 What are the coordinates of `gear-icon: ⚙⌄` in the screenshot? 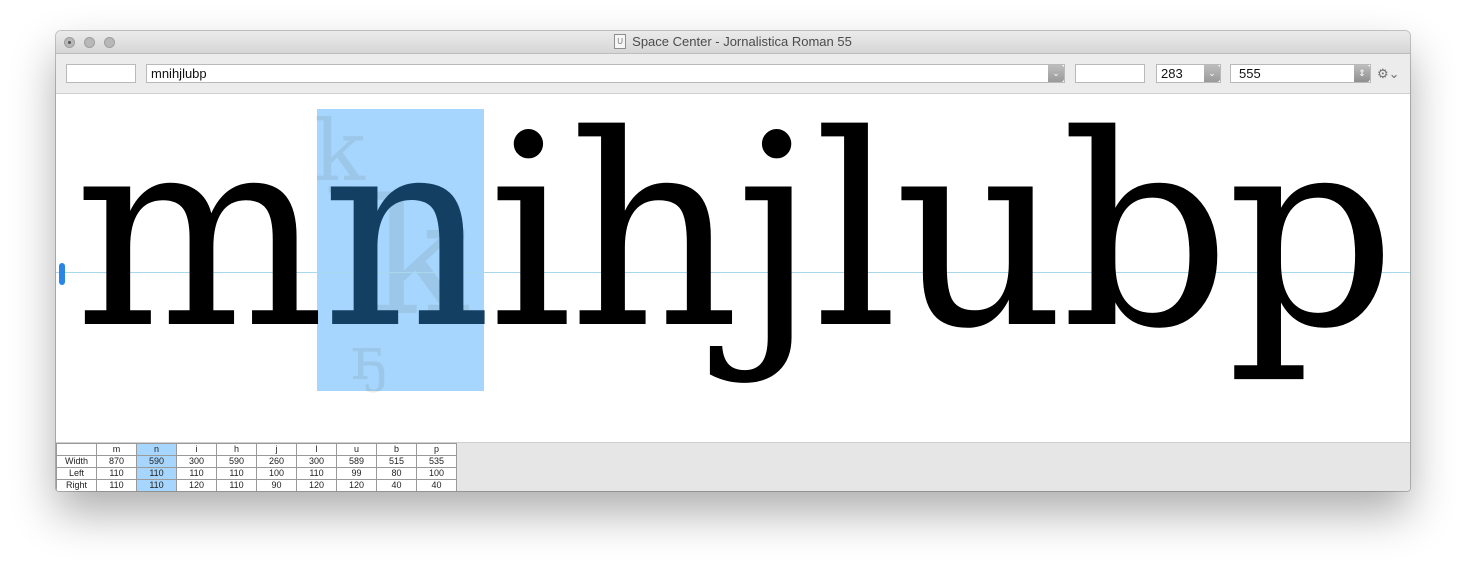 It's located at (1388, 73).